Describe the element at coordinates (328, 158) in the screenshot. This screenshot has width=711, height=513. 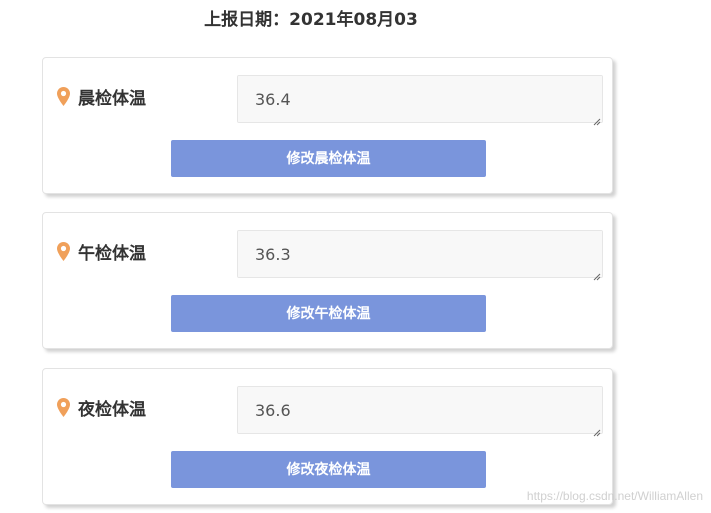
I see `modify-morning-temperature-button: 修改晨检体温` at that location.